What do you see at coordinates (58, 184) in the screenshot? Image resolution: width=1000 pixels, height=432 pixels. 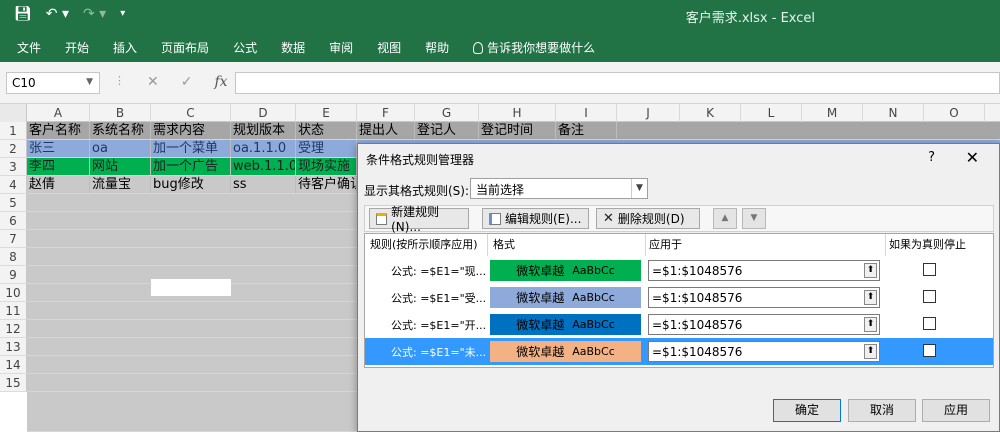 I see `cell: 赵倩` at bounding box center [58, 184].